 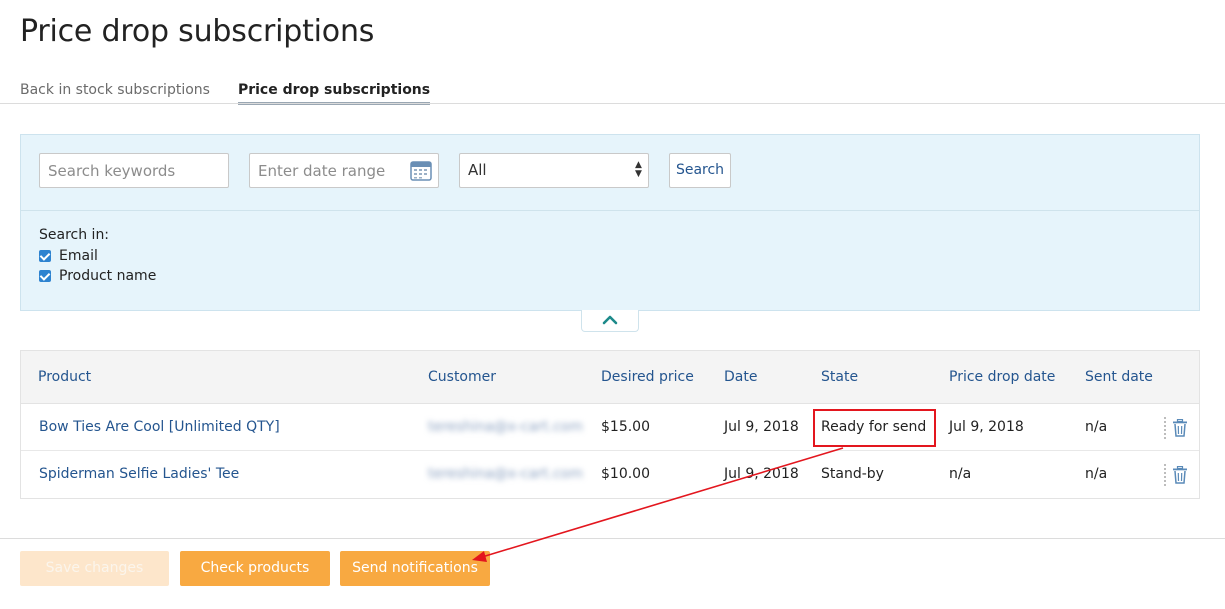 What do you see at coordinates (647, 377) in the screenshot?
I see `column-header-desired-price: Desired price` at bounding box center [647, 377].